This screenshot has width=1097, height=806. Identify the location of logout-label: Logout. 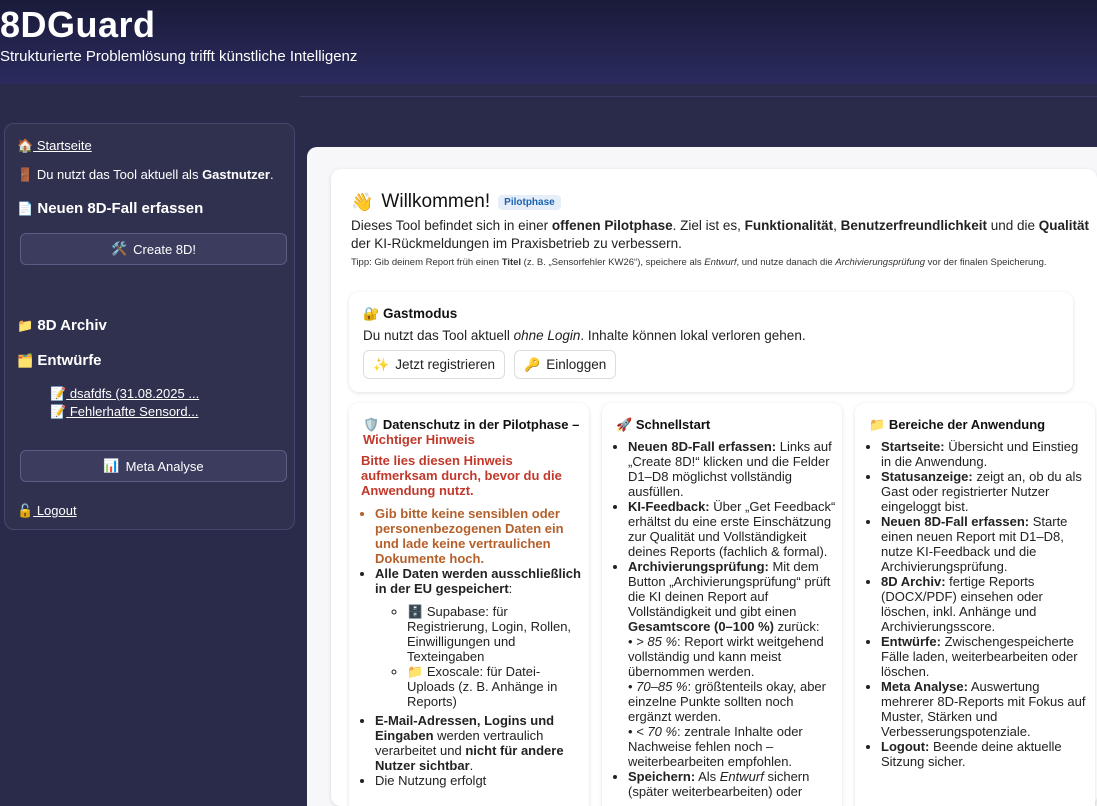
(56, 510).